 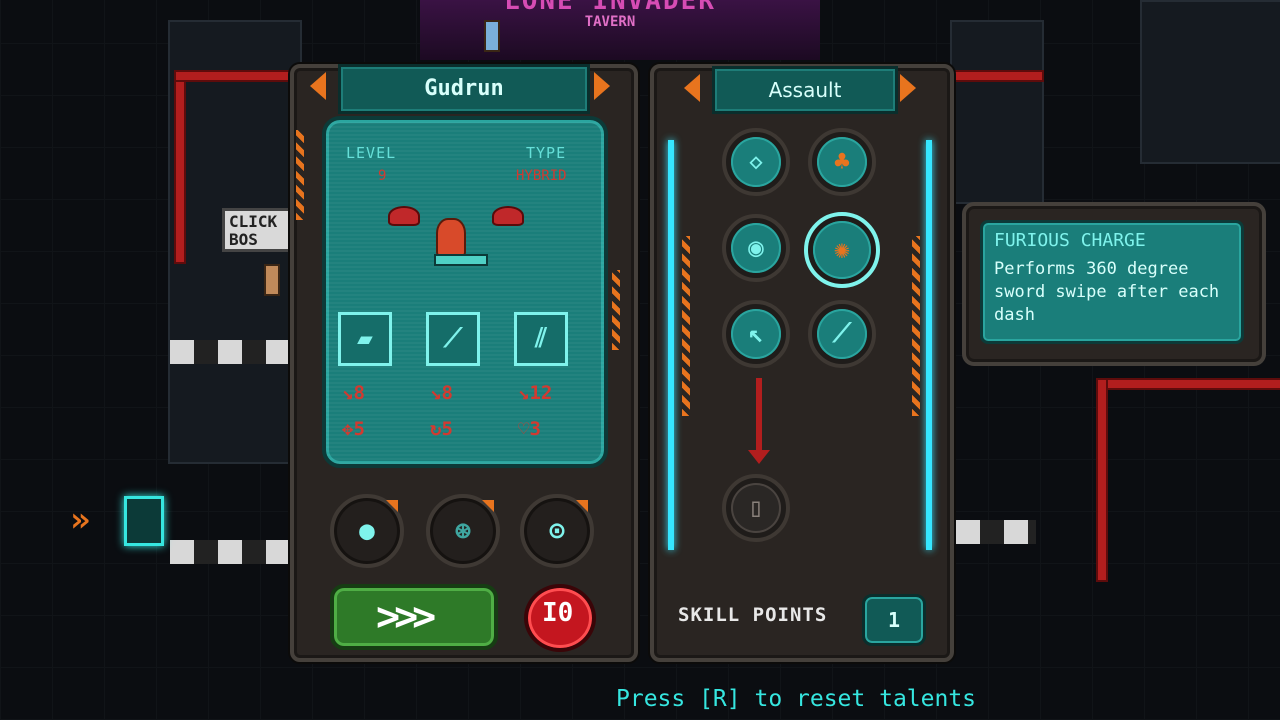 What do you see at coordinates (80, 520) in the screenshot?
I see `floor-arrow-icon: »` at bounding box center [80, 520].